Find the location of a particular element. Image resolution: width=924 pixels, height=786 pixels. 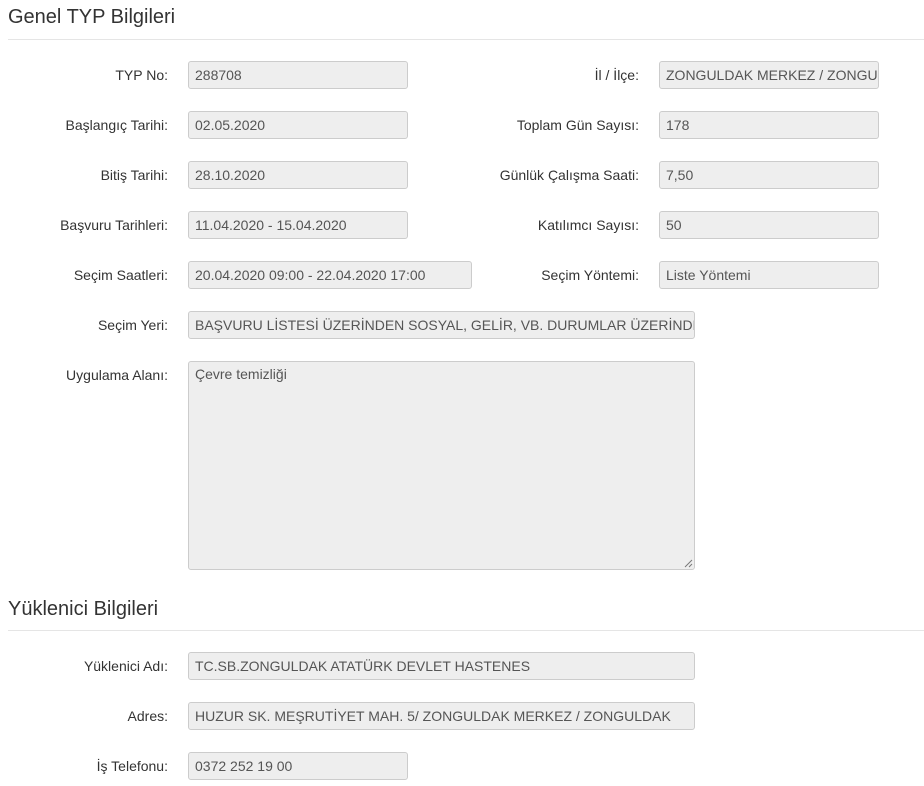

secim-saatleri-field: 20.04.2020 09:00 - 22.04.2020 17:00 is located at coordinates (330, 275).